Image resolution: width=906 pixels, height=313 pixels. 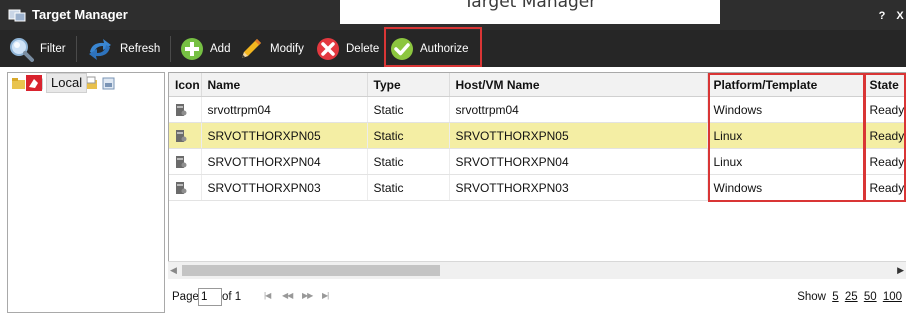 I want to click on page-size-25: 25, so click(x=851, y=297).